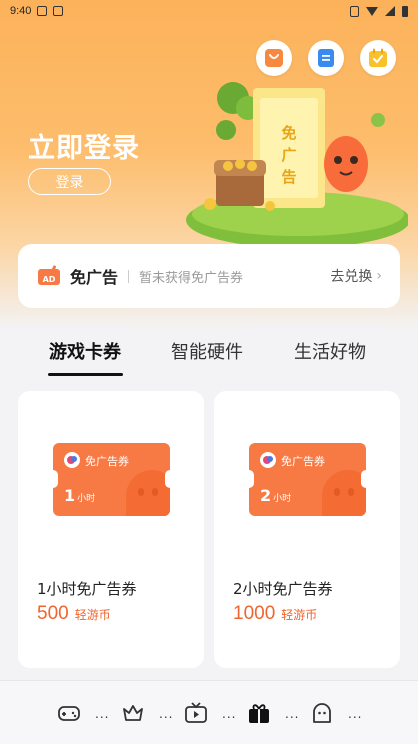  Describe the element at coordinates (87, 589) in the screenshot. I see `product-name: 1小时免广告券` at that location.